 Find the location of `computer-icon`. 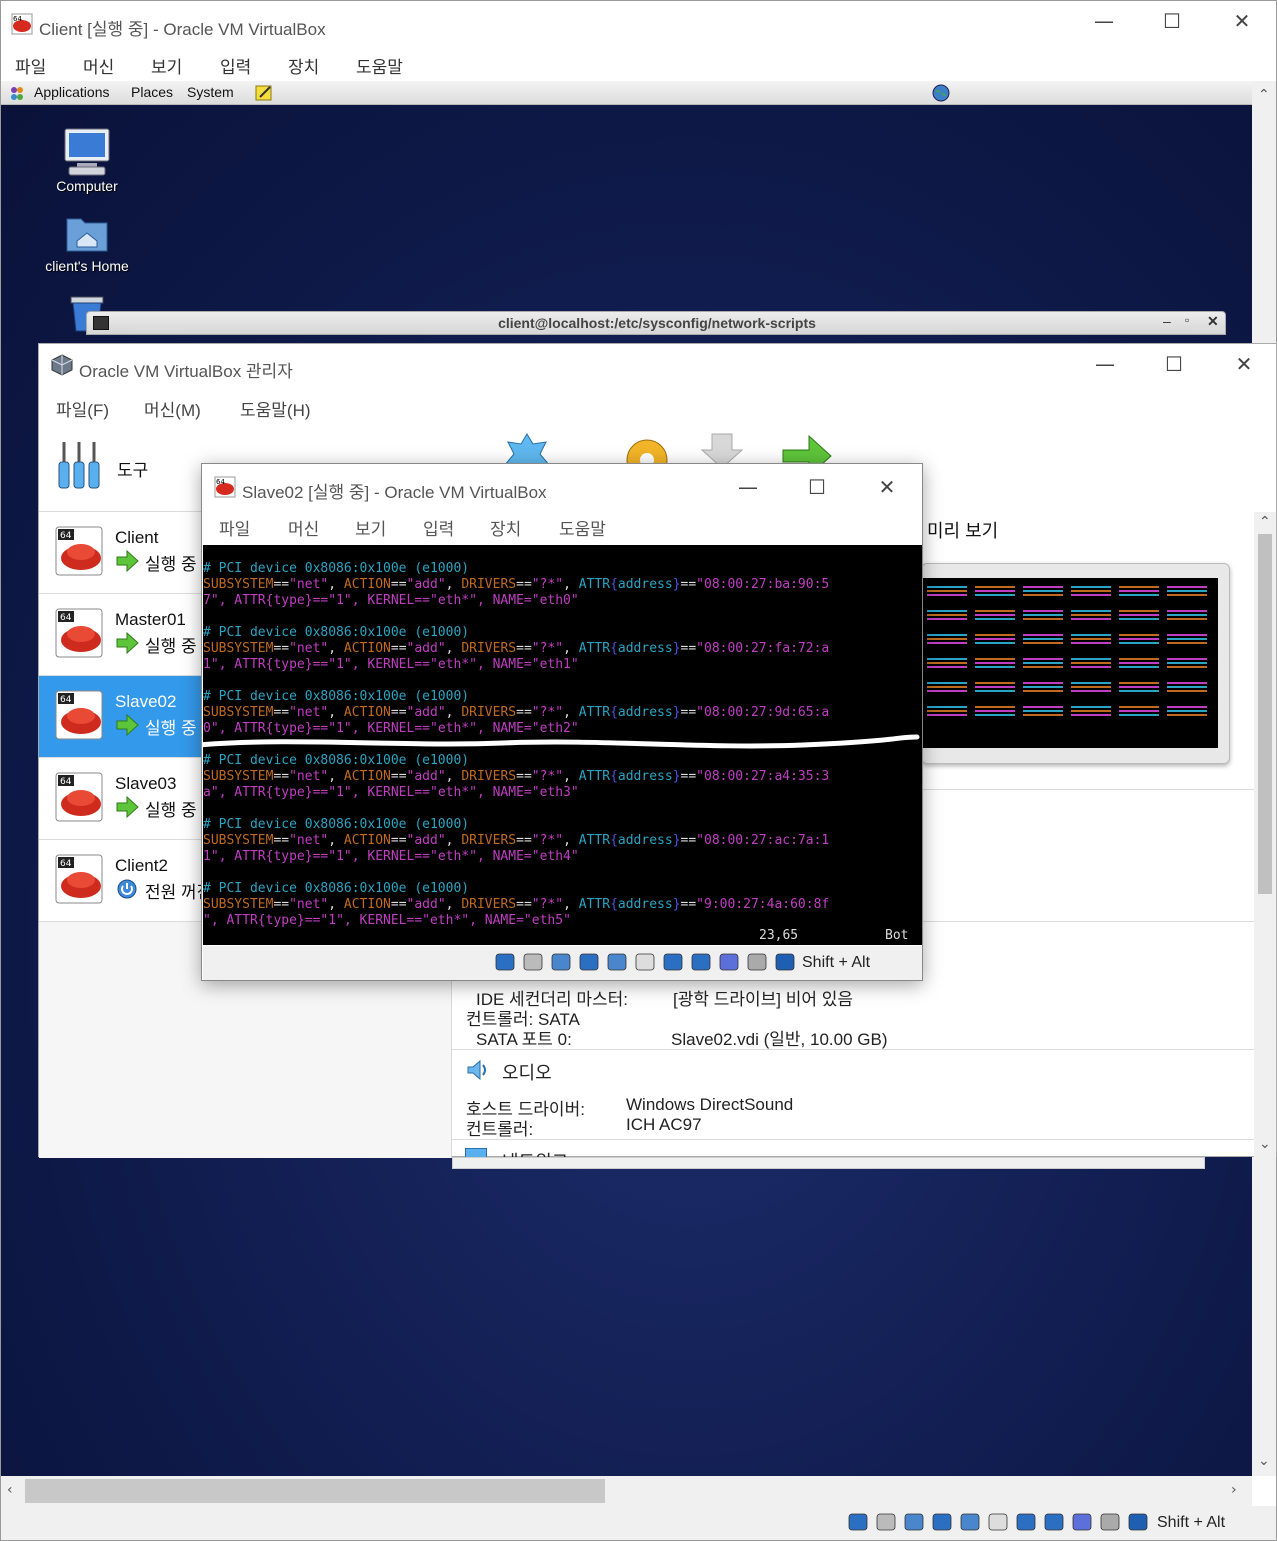

computer-icon is located at coordinates (87, 152).